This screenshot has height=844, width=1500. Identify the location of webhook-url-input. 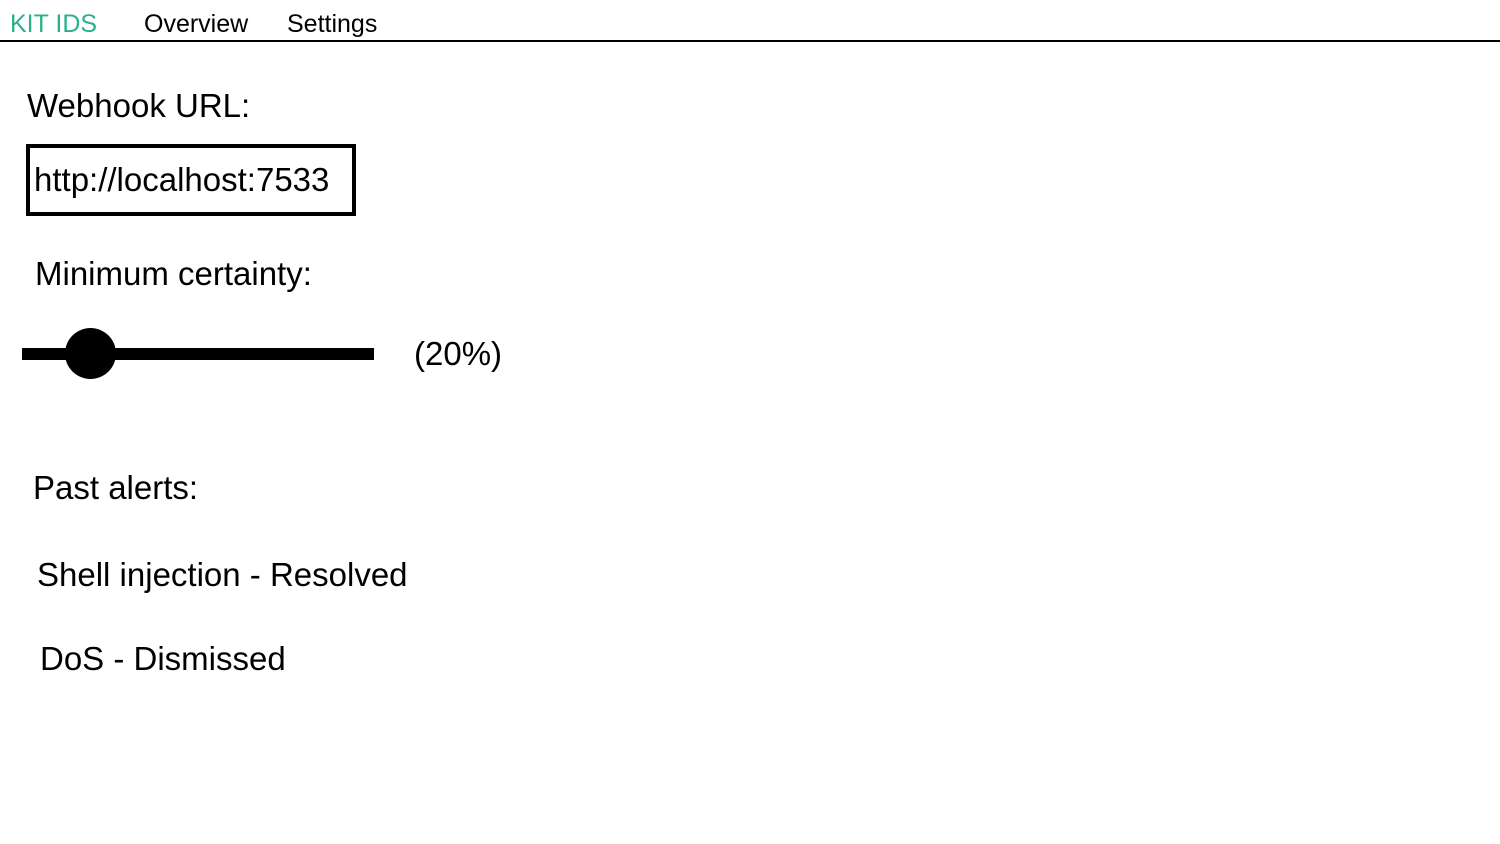
(191, 180).